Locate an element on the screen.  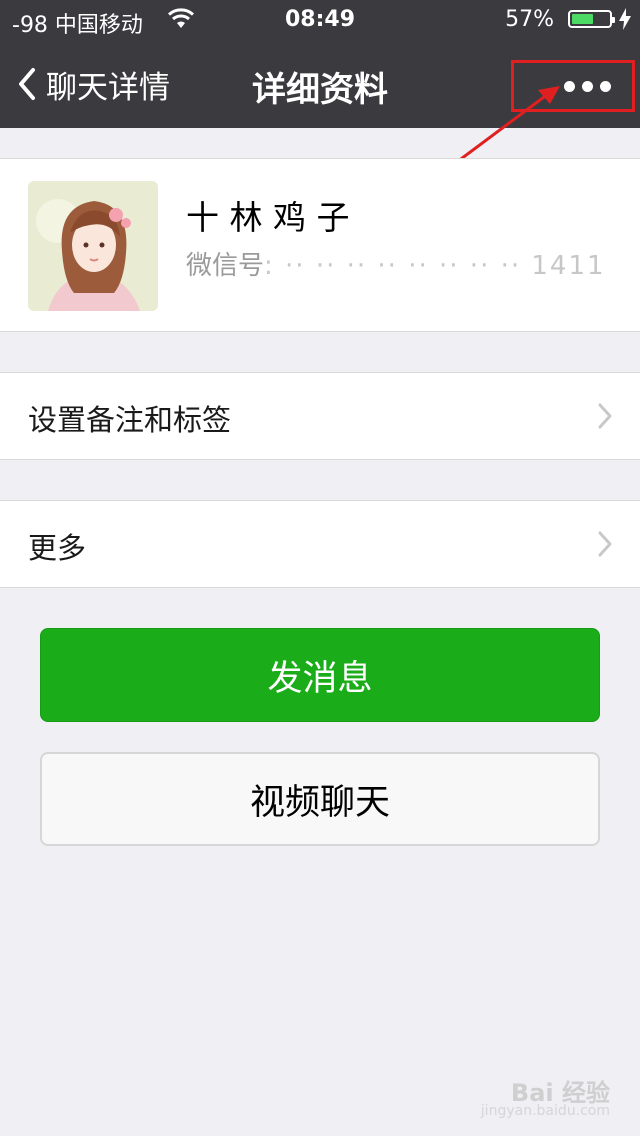
navigation-bar: 聊天详情 详细资料 is located at coordinates (320, 84).